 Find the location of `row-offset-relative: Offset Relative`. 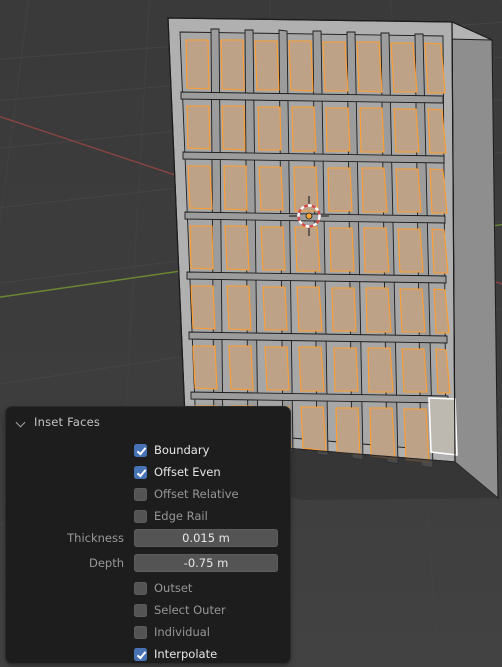

row-offset-relative: Offset Relative is located at coordinates (148, 494).